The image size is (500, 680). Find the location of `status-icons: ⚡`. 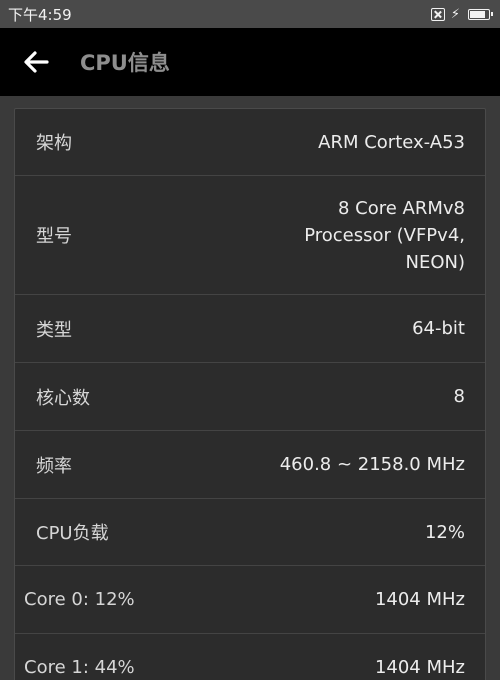

status-icons: ⚡ is located at coordinates (461, 14).